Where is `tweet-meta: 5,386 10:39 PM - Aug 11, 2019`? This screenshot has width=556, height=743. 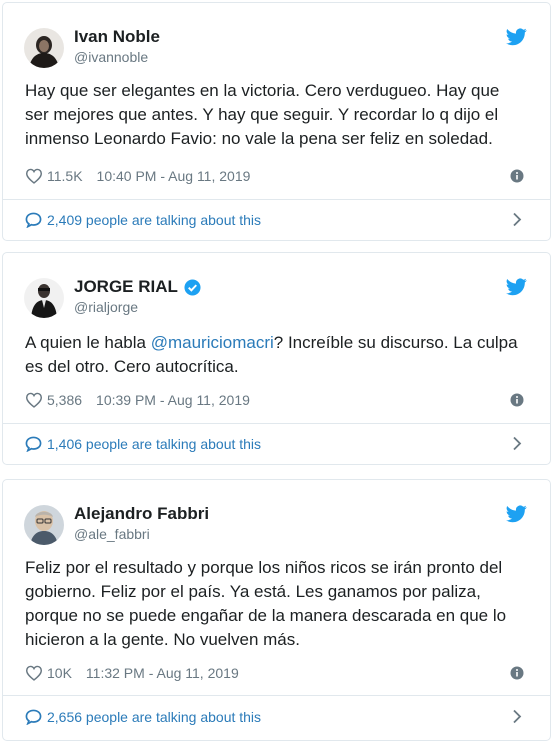 tweet-meta: 5,386 10:39 PM - Aug 11, 2019 is located at coordinates (276, 400).